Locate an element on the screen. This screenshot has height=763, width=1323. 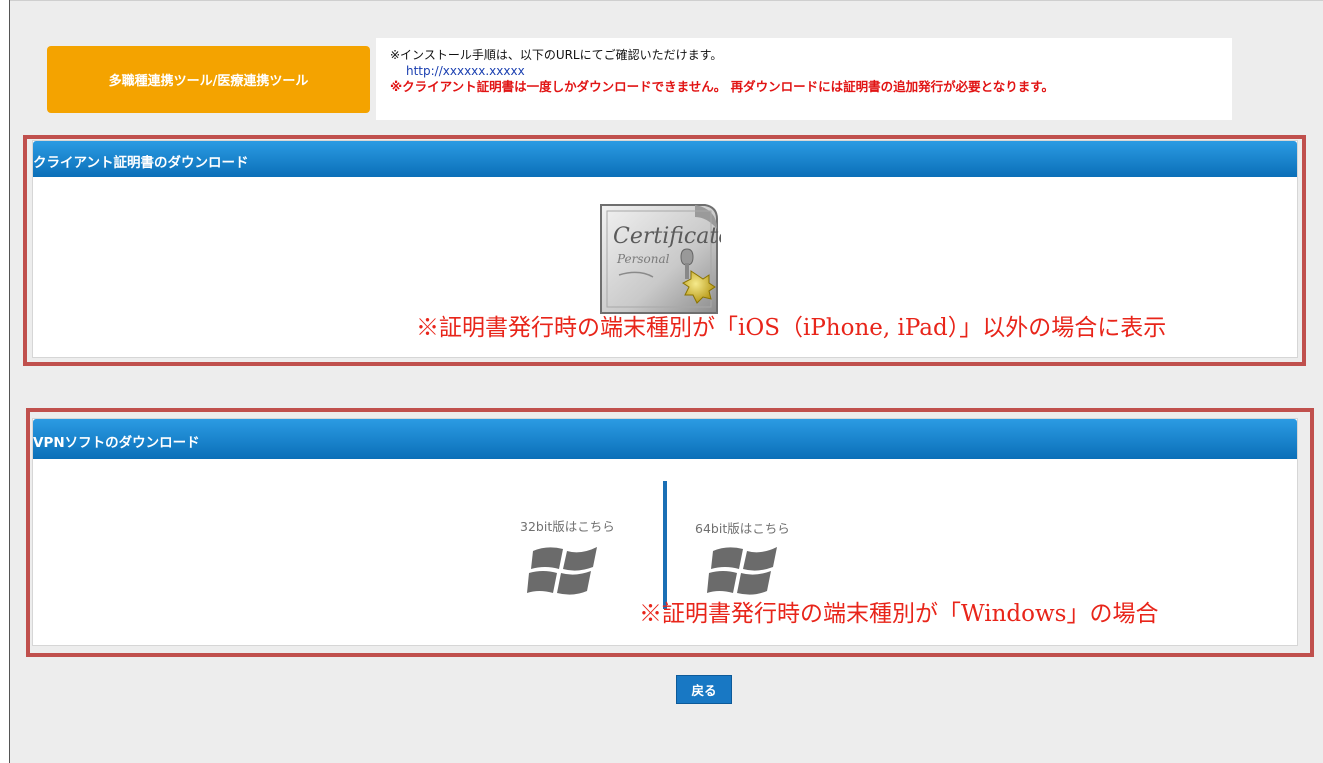
tool-badge: 多職種連携ツール/医療連携ツール is located at coordinates (208, 79).